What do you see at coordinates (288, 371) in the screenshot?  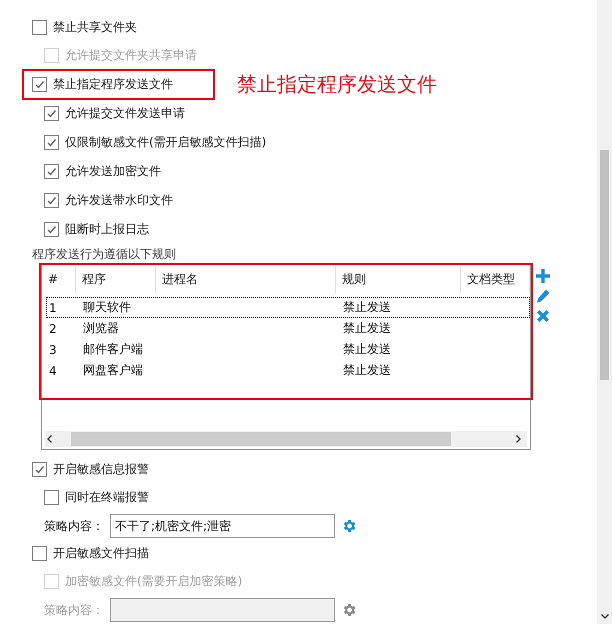 I see `table-row: 4 网盘客户端 禁止发送` at bounding box center [288, 371].